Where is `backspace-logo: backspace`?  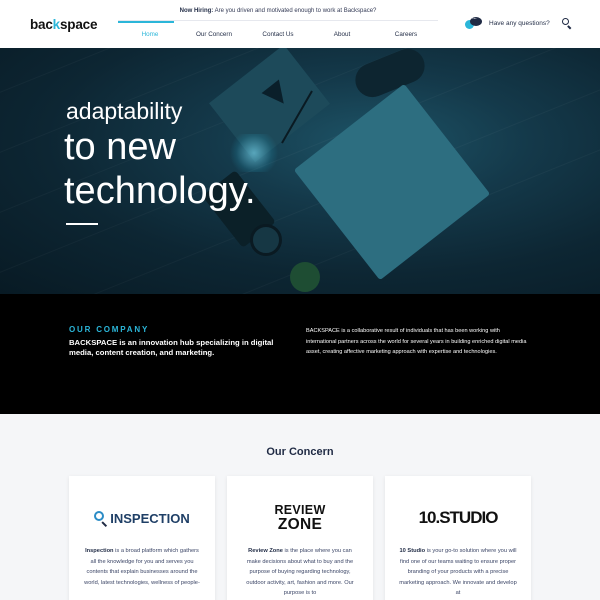
backspace-logo: backspace is located at coordinates (63, 24).